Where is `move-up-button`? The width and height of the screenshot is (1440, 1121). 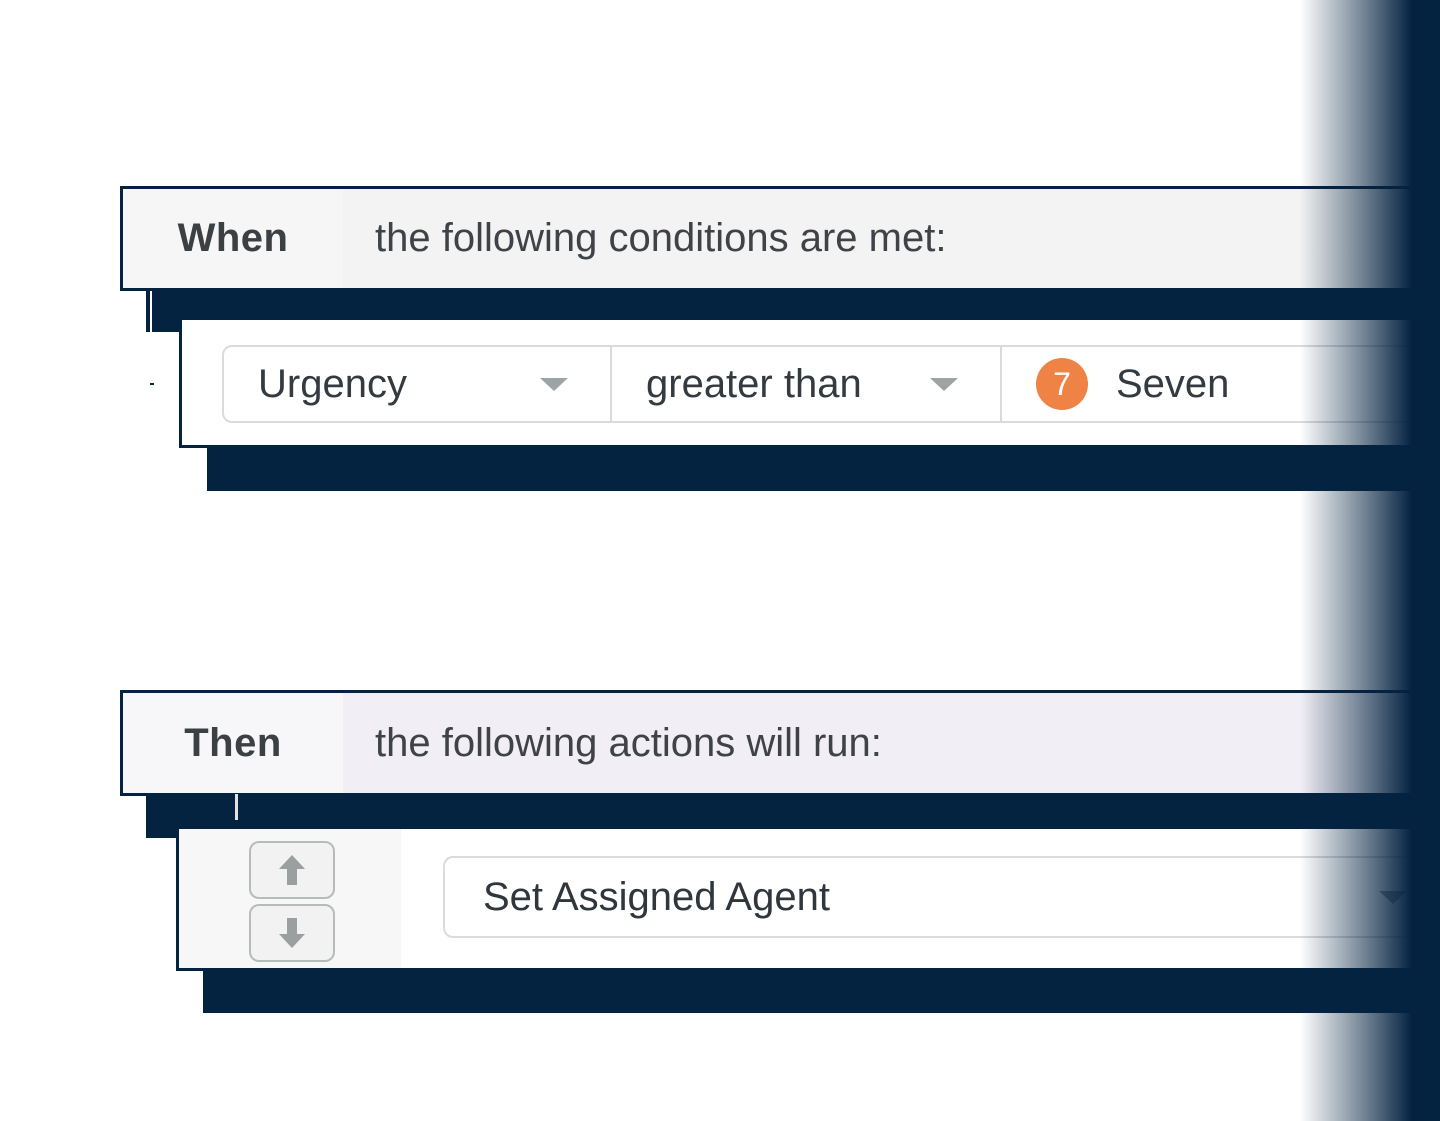 move-up-button is located at coordinates (292, 870).